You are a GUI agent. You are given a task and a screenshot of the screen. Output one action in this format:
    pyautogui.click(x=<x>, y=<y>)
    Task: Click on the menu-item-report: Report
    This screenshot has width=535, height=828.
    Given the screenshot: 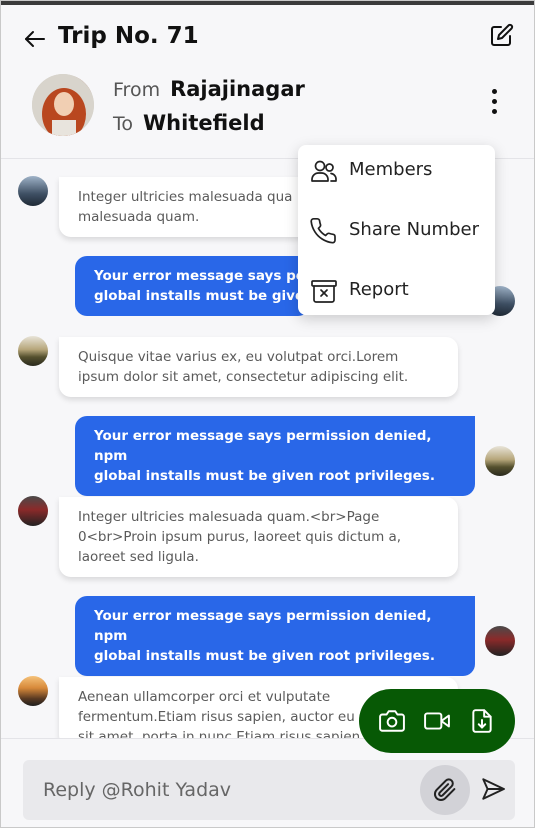 What is the action you would take?
    pyautogui.click(x=396, y=293)
    